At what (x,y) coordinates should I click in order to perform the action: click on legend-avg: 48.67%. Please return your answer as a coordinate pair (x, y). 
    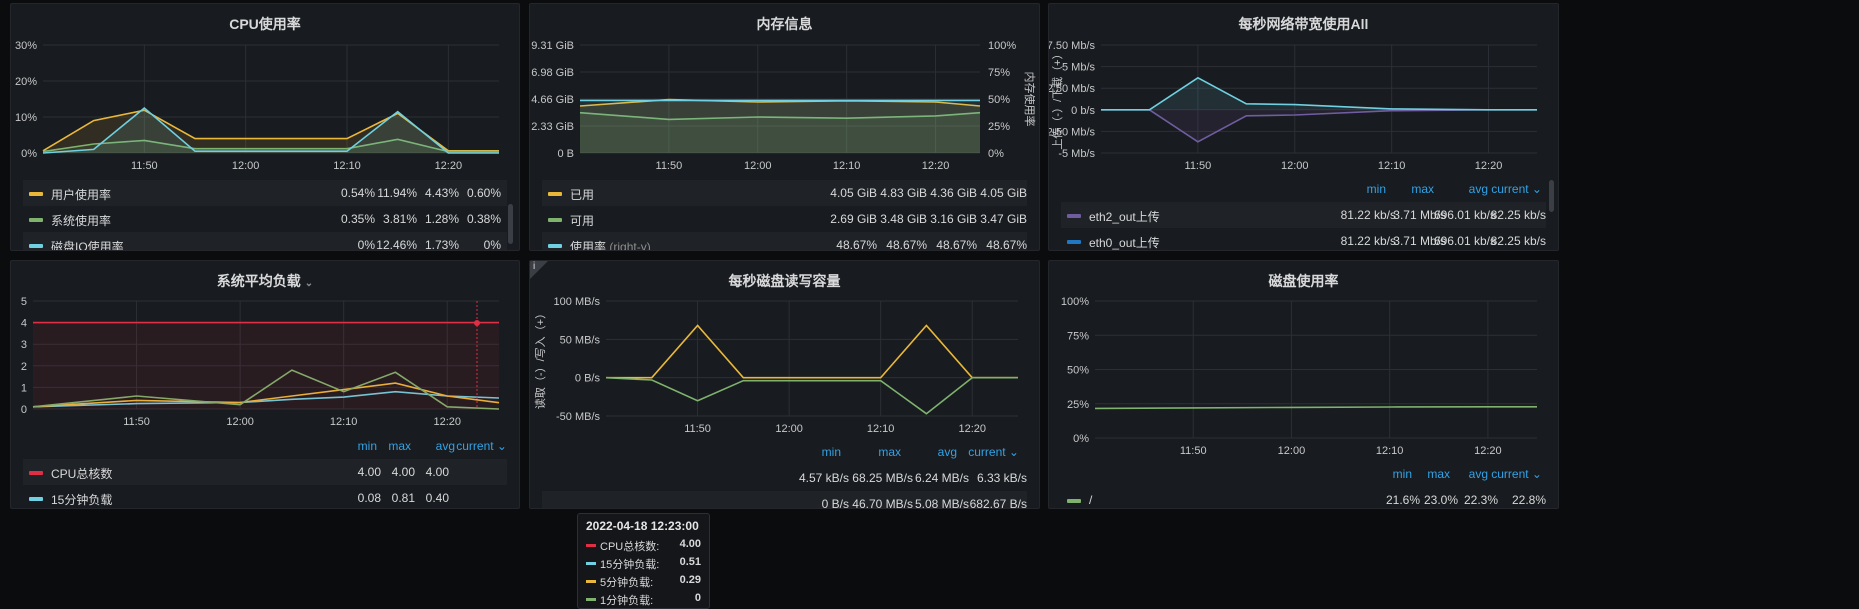
    Looking at the image, I should click on (956, 244).